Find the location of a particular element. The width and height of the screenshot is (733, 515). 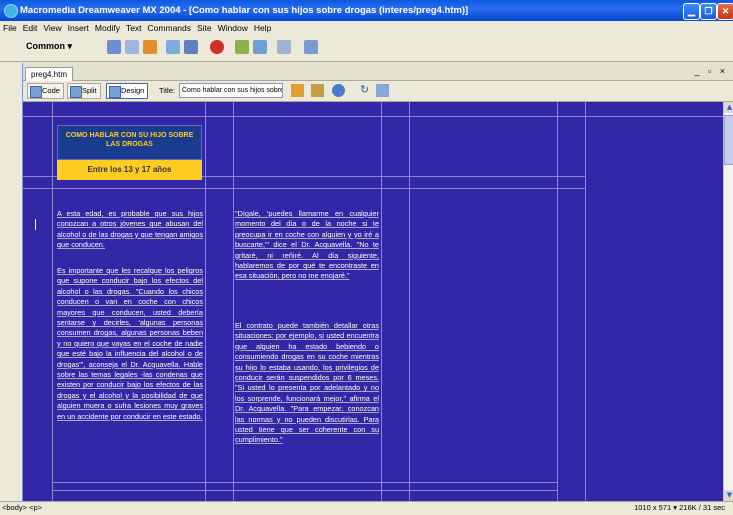

code-view-button: Code is located at coordinates (45, 91).